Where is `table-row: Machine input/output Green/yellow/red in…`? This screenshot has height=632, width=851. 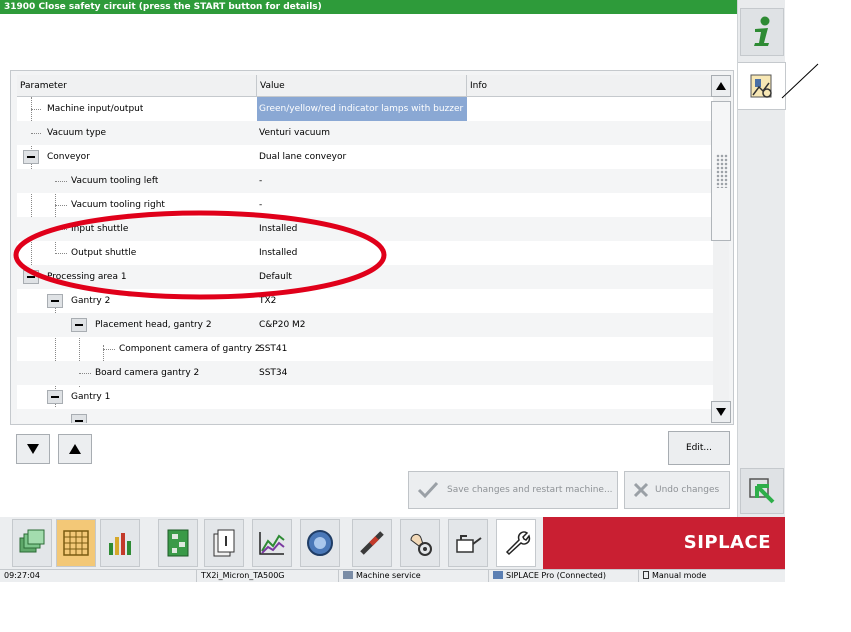 table-row: Machine input/output Green/yellow/red in… is located at coordinates (365, 109).